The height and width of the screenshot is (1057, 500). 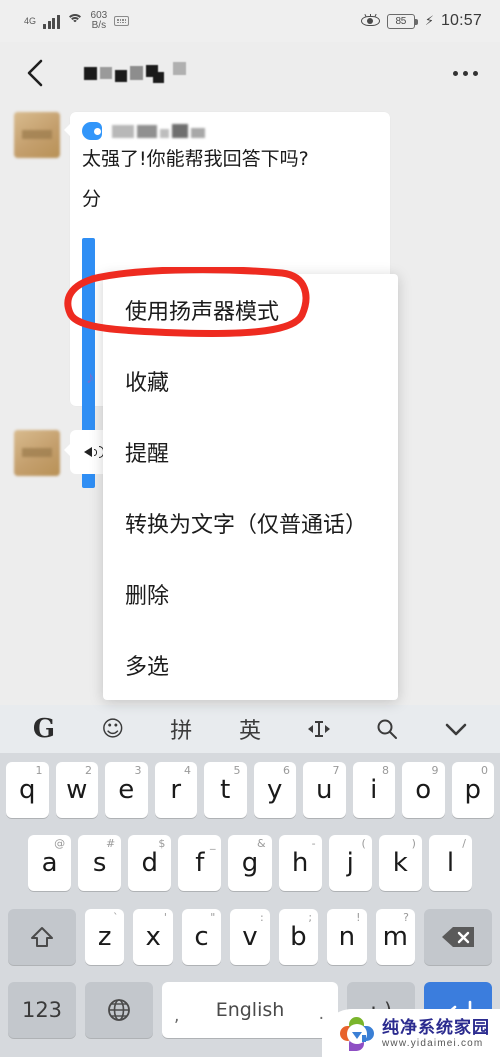 I want to click on key-label: w, so click(x=77, y=789).